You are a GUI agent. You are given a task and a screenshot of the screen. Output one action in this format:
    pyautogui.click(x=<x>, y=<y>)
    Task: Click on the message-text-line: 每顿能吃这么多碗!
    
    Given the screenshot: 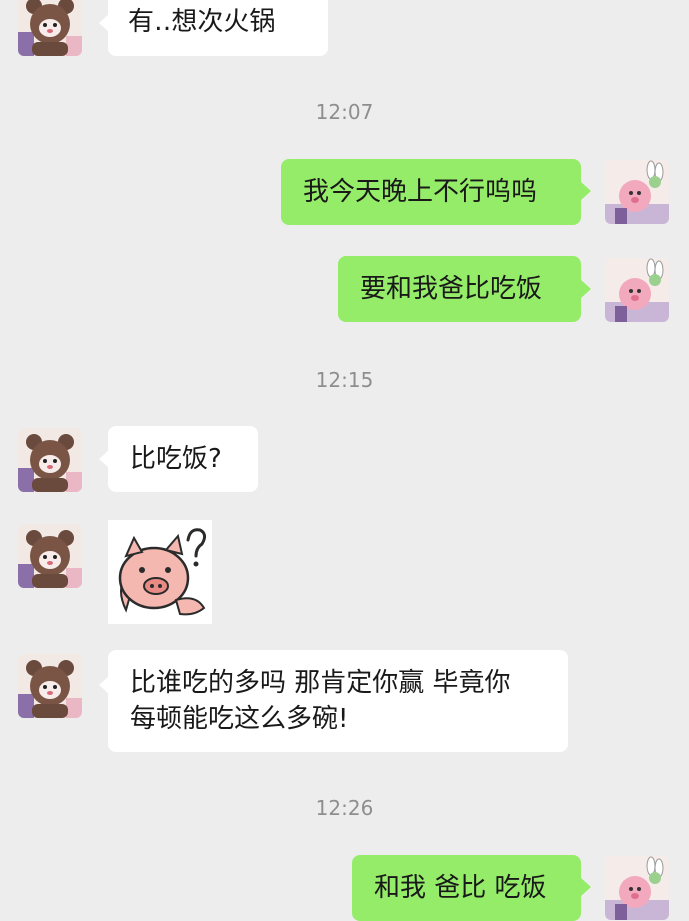 What is the action you would take?
    pyautogui.click(x=239, y=719)
    